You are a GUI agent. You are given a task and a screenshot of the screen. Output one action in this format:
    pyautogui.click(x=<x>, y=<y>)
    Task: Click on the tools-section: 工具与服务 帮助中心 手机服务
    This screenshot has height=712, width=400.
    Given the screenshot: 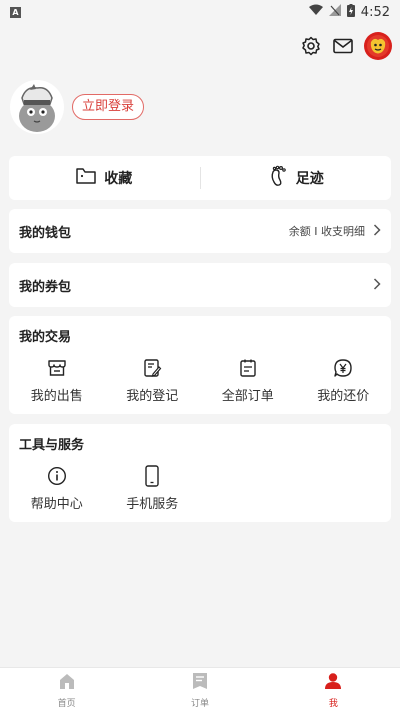 What is the action you would take?
    pyautogui.click(x=200, y=473)
    